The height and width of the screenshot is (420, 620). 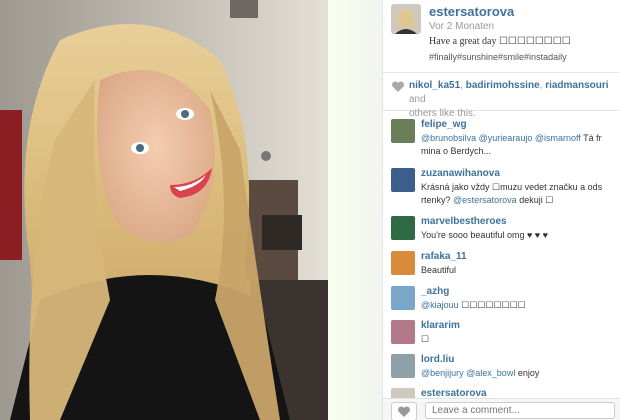 What do you see at coordinates (484, 235) in the screenshot?
I see `comment-text: You're sooo beautiful omg ♥ ♥ ♥` at bounding box center [484, 235].